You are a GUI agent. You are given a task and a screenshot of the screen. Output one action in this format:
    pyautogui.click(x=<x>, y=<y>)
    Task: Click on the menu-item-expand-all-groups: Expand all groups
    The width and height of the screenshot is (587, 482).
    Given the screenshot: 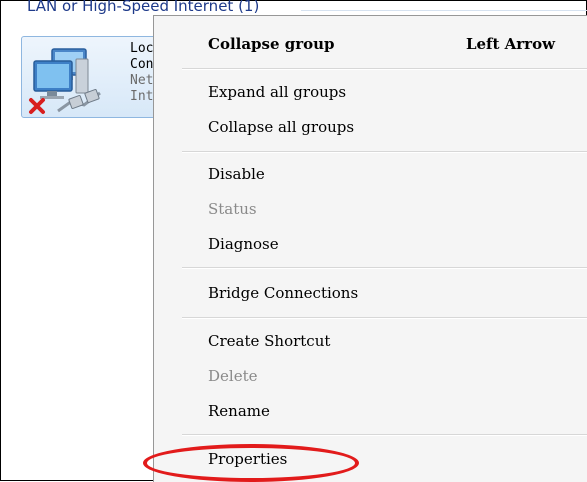 What is the action you would take?
    pyautogui.click(x=370, y=93)
    